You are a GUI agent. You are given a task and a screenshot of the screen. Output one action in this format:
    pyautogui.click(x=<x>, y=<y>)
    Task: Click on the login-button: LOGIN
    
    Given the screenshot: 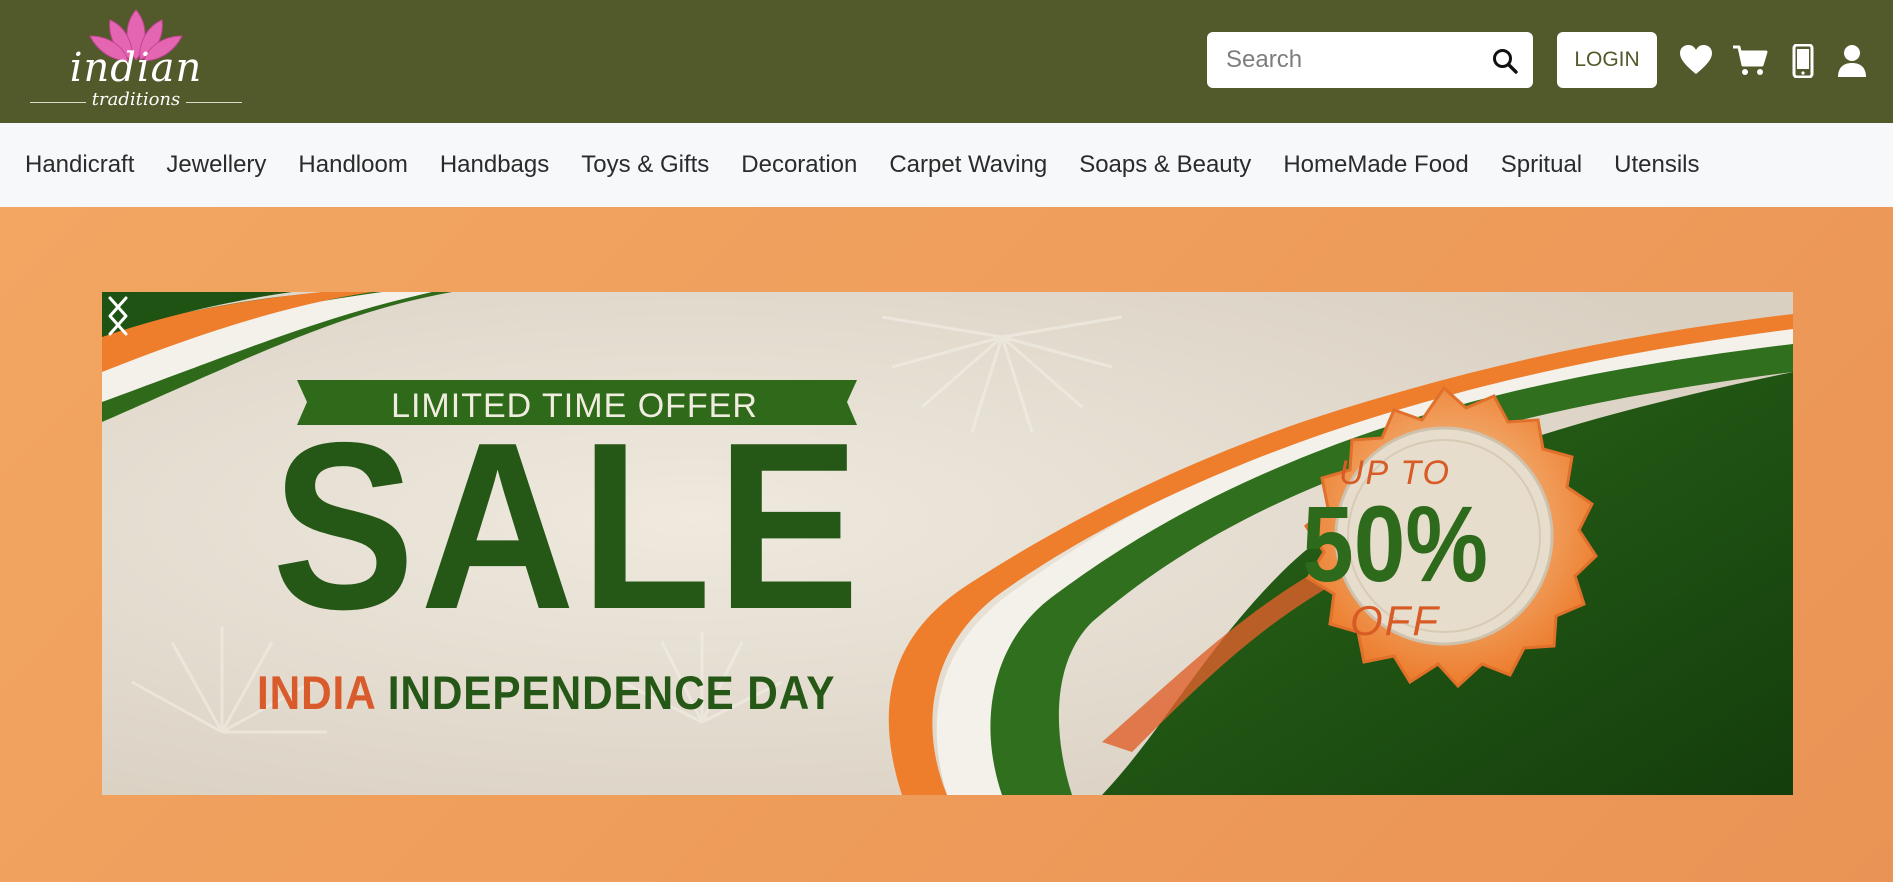 What is the action you would take?
    pyautogui.click(x=1607, y=60)
    